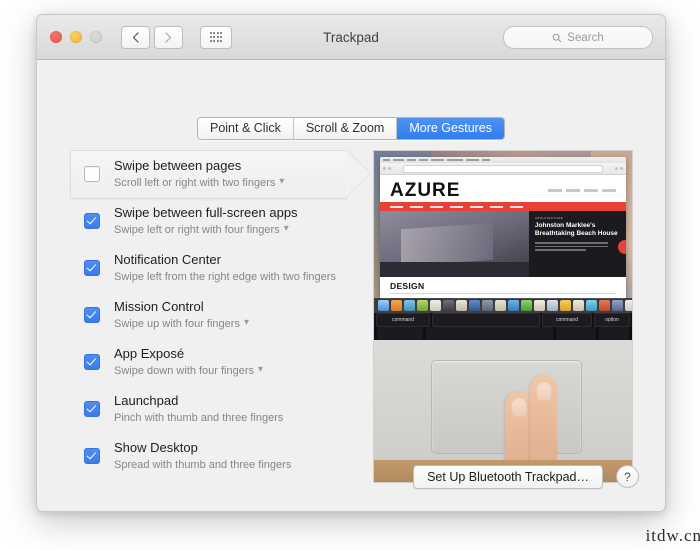 Image resolution: width=700 pixels, height=550 pixels. I want to click on gesture-subtitle-wrap: Swipe left or right with four fingers ▾, so click(206, 230).